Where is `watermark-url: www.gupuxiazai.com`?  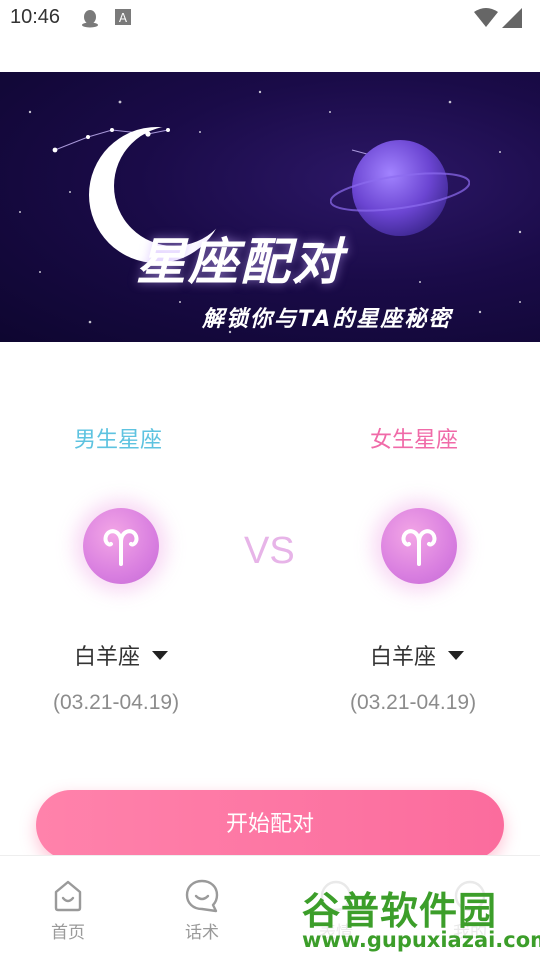 watermark-url: www.gupuxiazai.com is located at coordinates (421, 940).